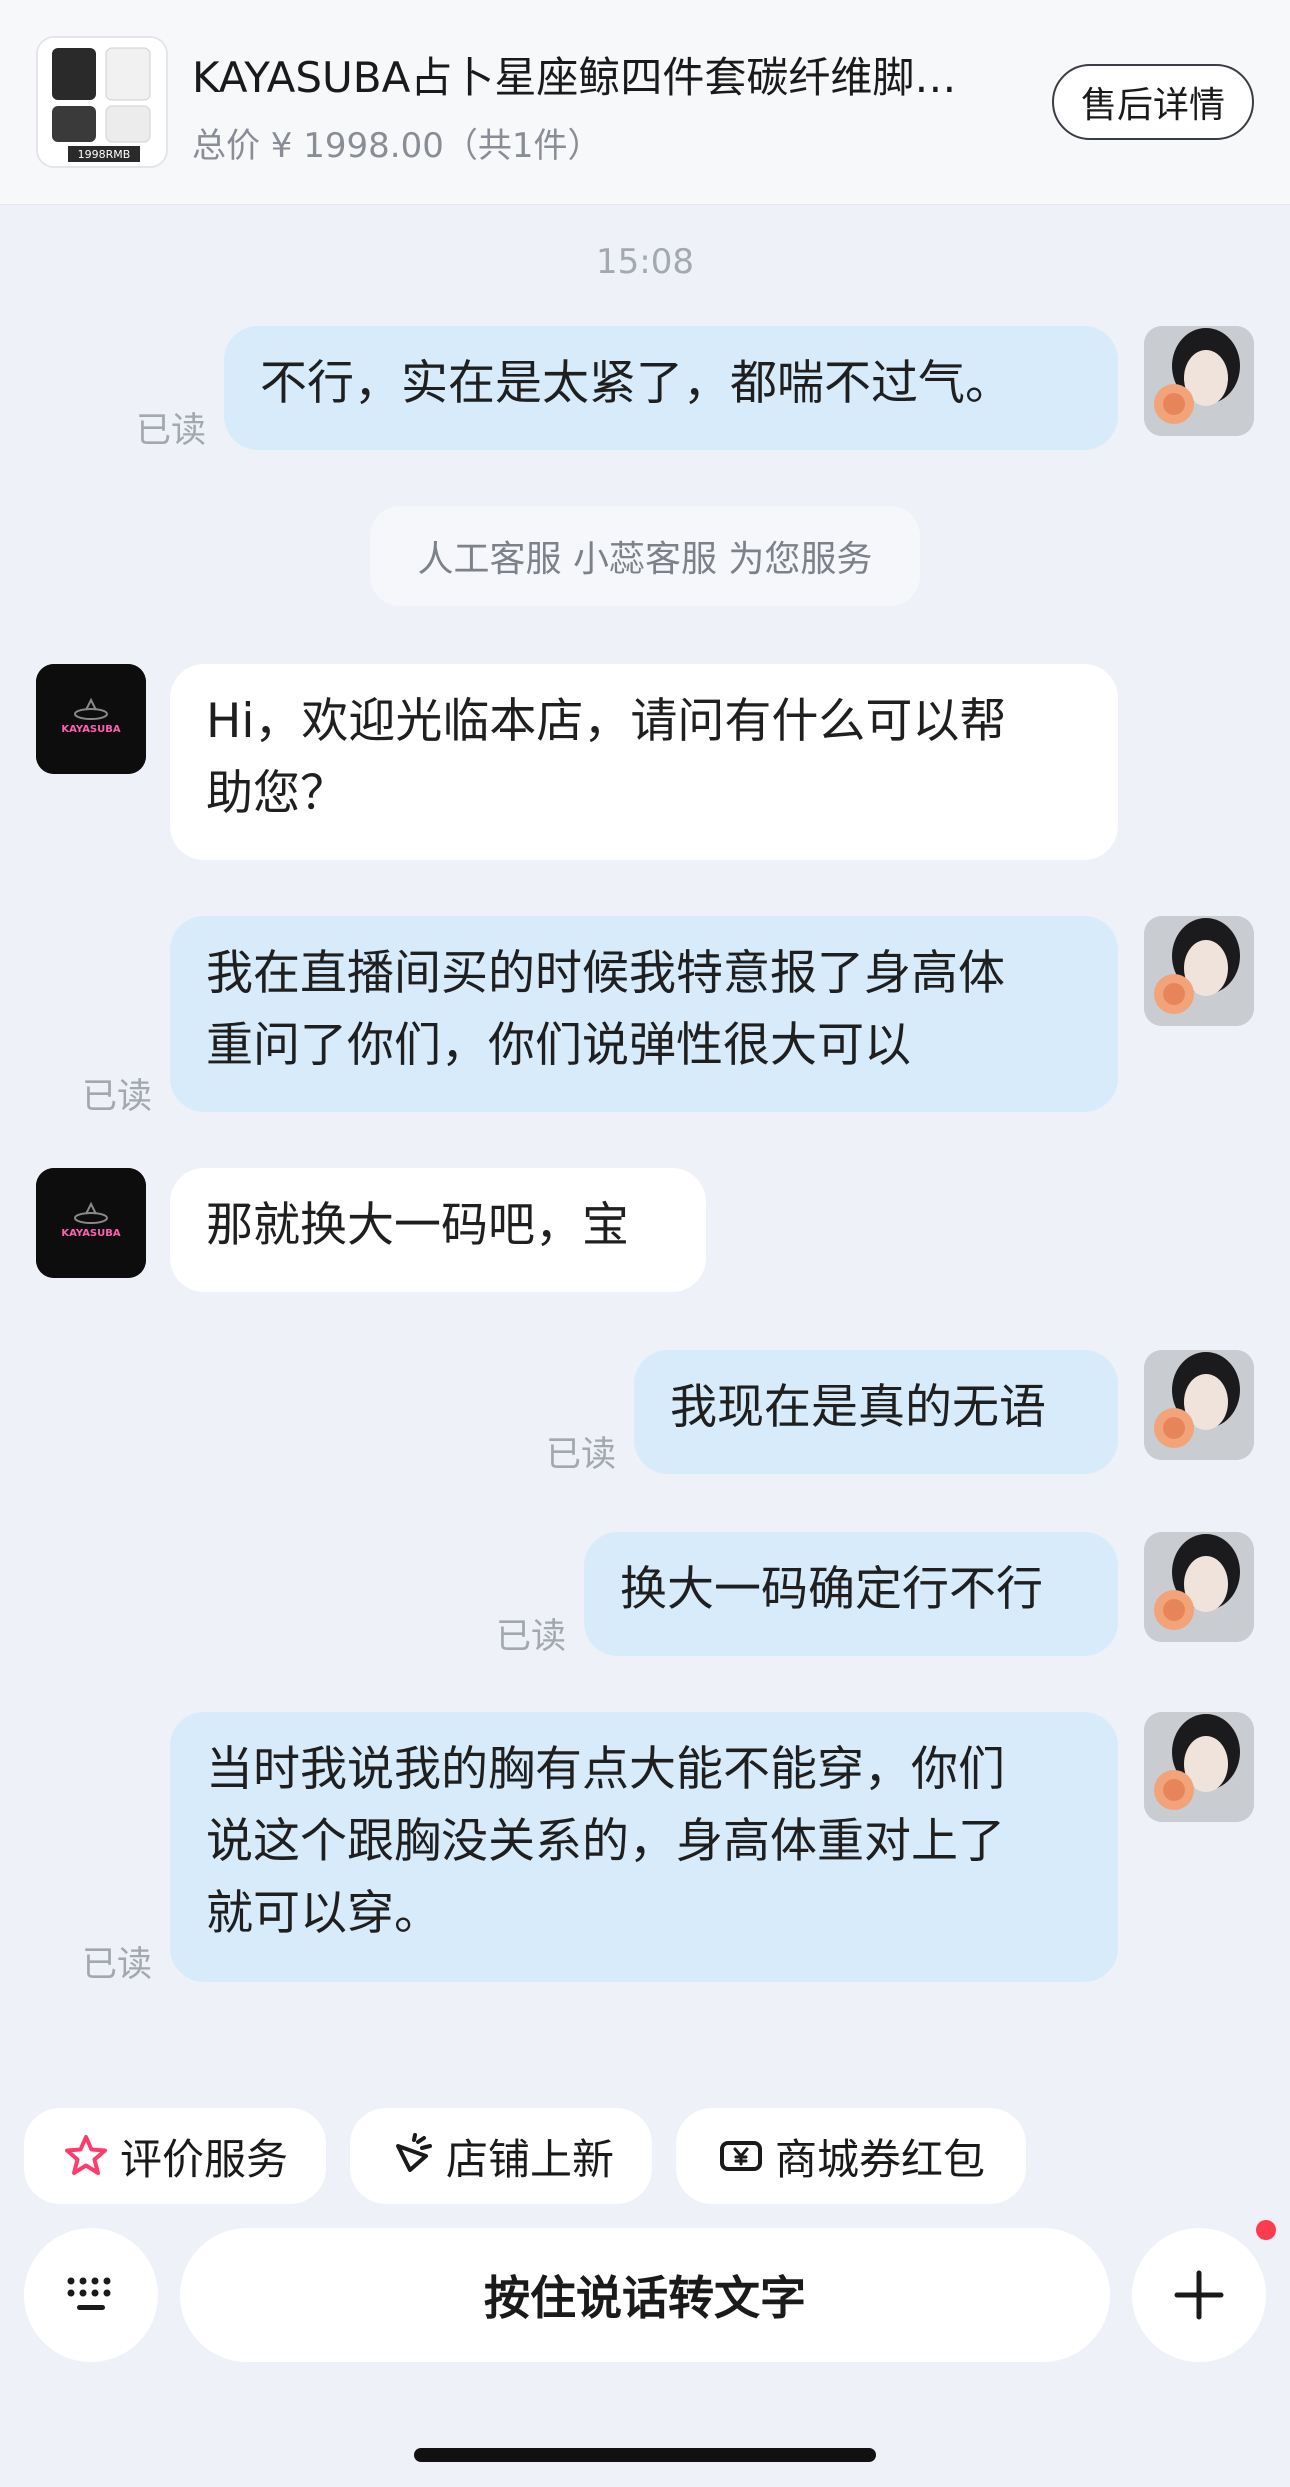  I want to click on message-line: 说这个跟胸没关系的，身高体重对上了, so click(605, 1841).